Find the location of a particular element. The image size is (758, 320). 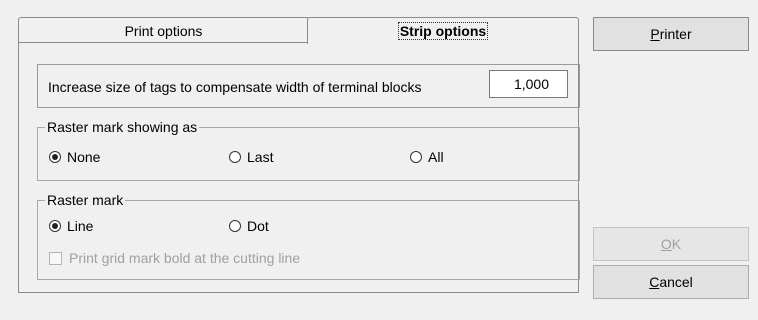

radio-line-label: Line is located at coordinates (80, 226).